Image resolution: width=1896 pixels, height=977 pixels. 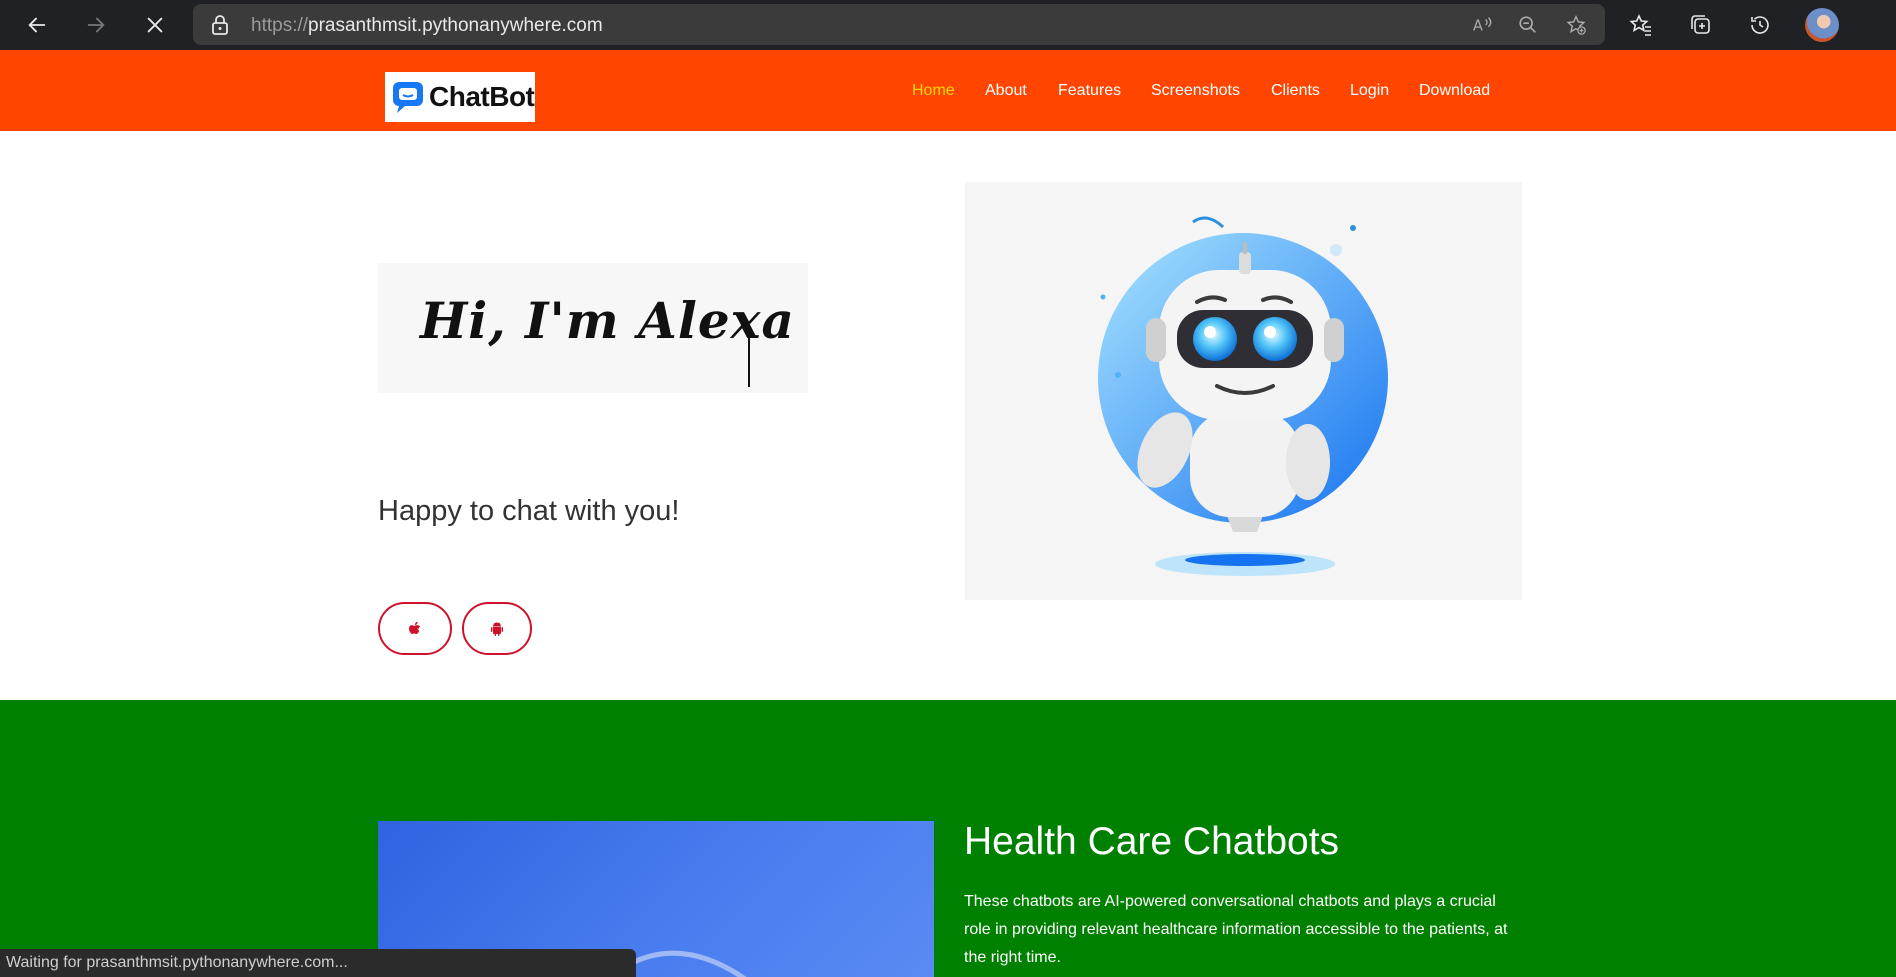 I want to click on forward-button, so click(x=96, y=25).